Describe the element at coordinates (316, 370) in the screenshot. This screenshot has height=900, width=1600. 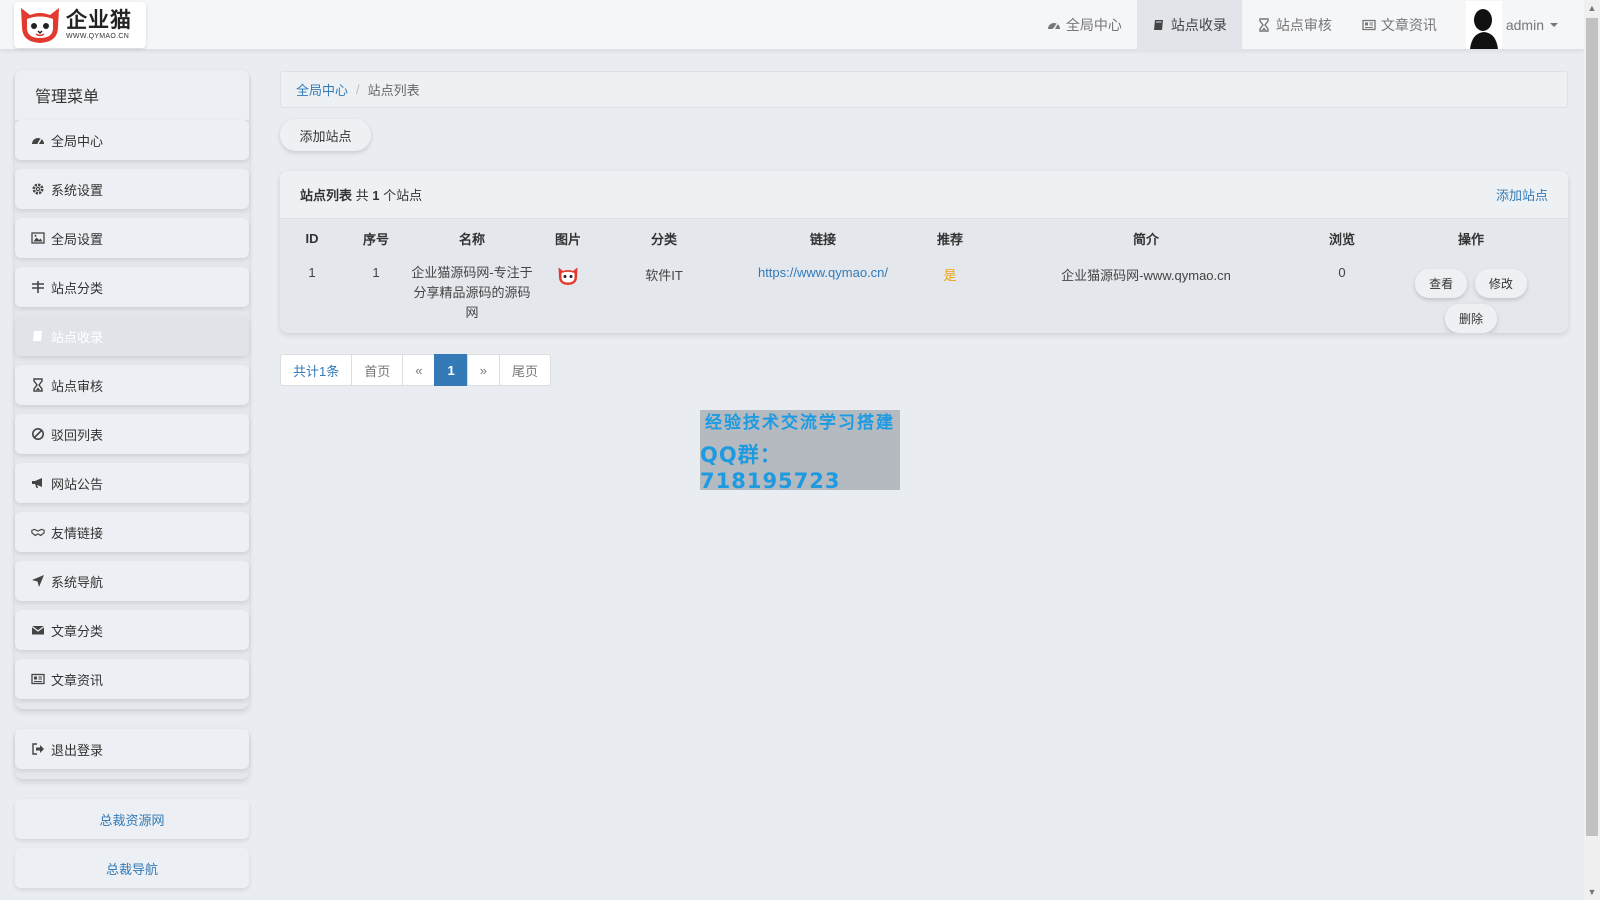
I see `page-total: 共计1条` at that location.